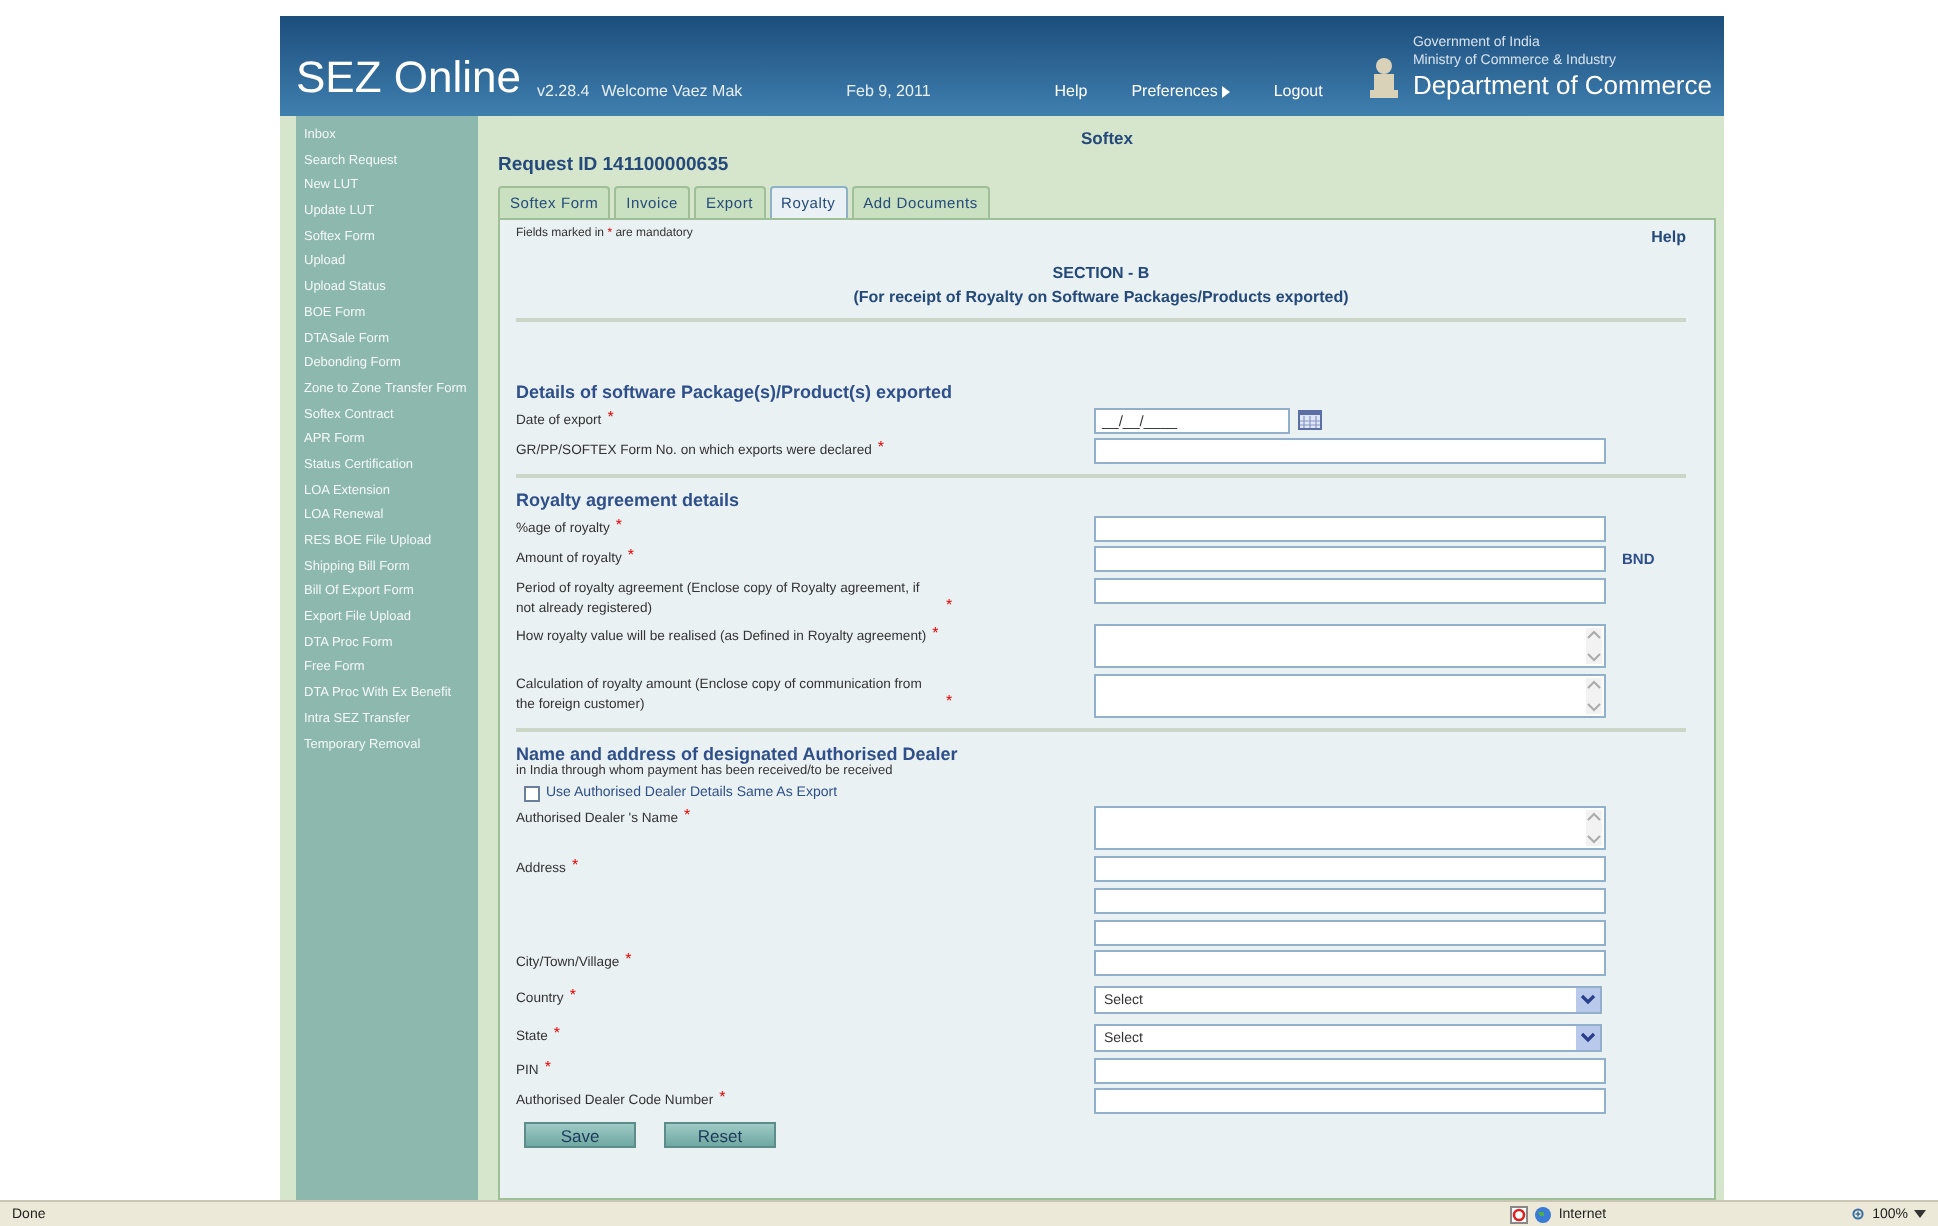 This screenshot has width=1938, height=1226. Describe the element at coordinates (1225, 91) in the screenshot. I see `caret-icon` at that location.